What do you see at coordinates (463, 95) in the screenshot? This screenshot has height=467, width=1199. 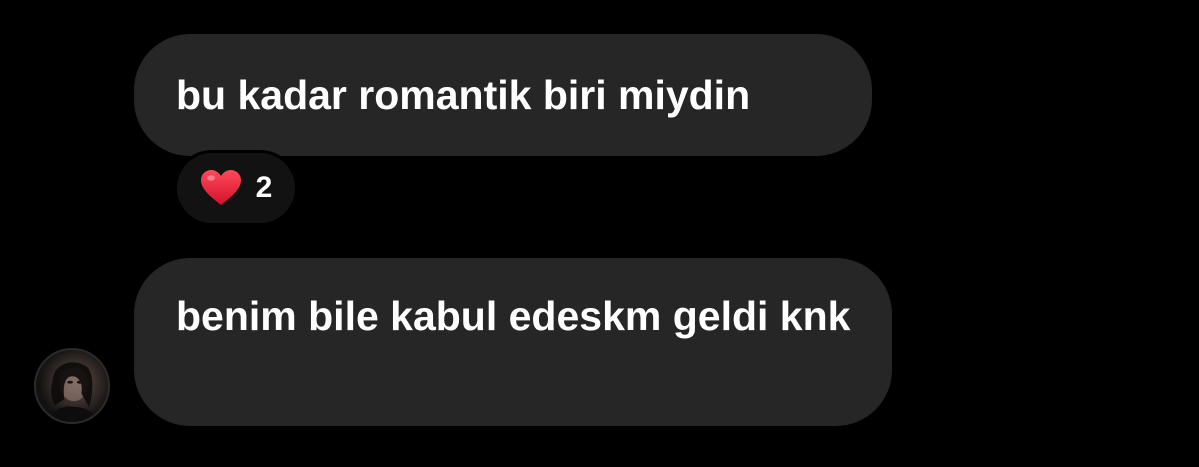 I see `message-text: bu kadar romantik biri miydin` at bounding box center [463, 95].